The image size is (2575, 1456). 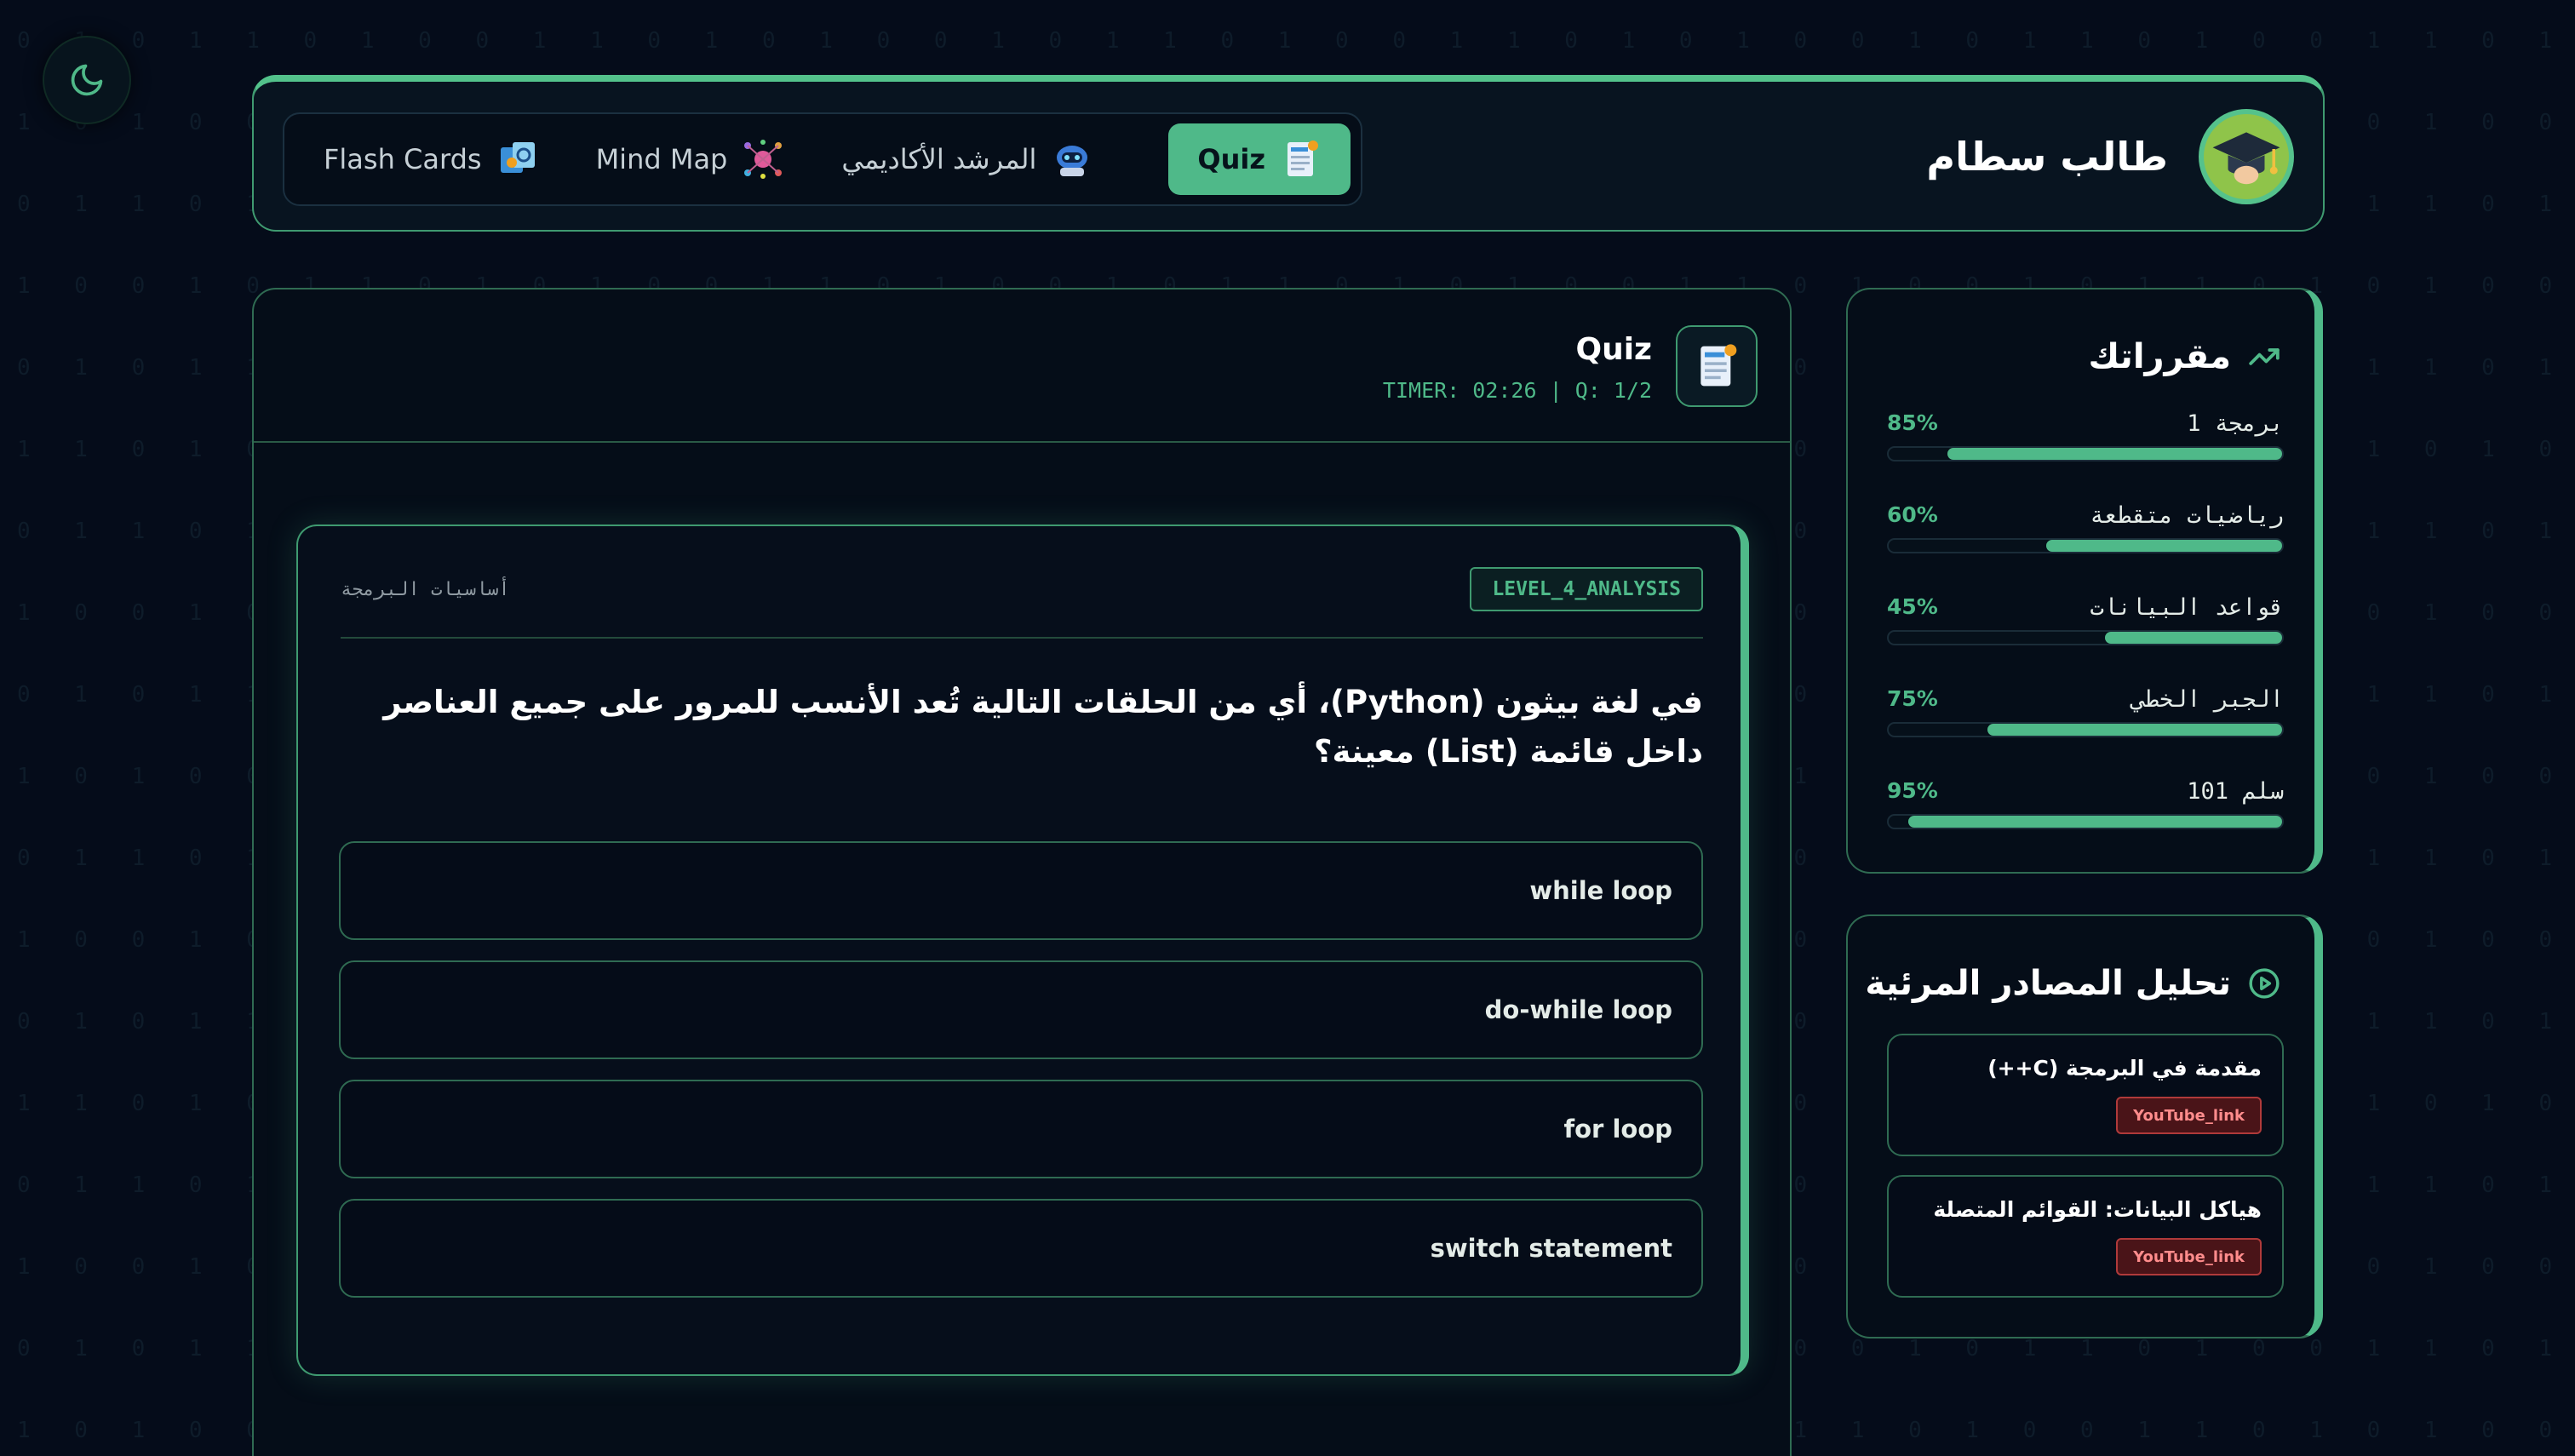 What do you see at coordinates (2085, 624) in the screenshot?
I see `course-item: قواعد البيانات 45%` at bounding box center [2085, 624].